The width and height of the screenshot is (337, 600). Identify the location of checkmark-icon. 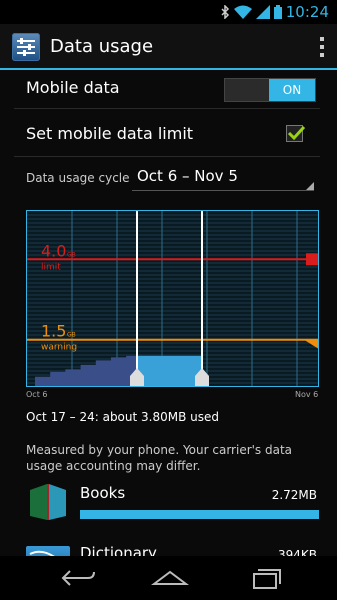
(296, 133).